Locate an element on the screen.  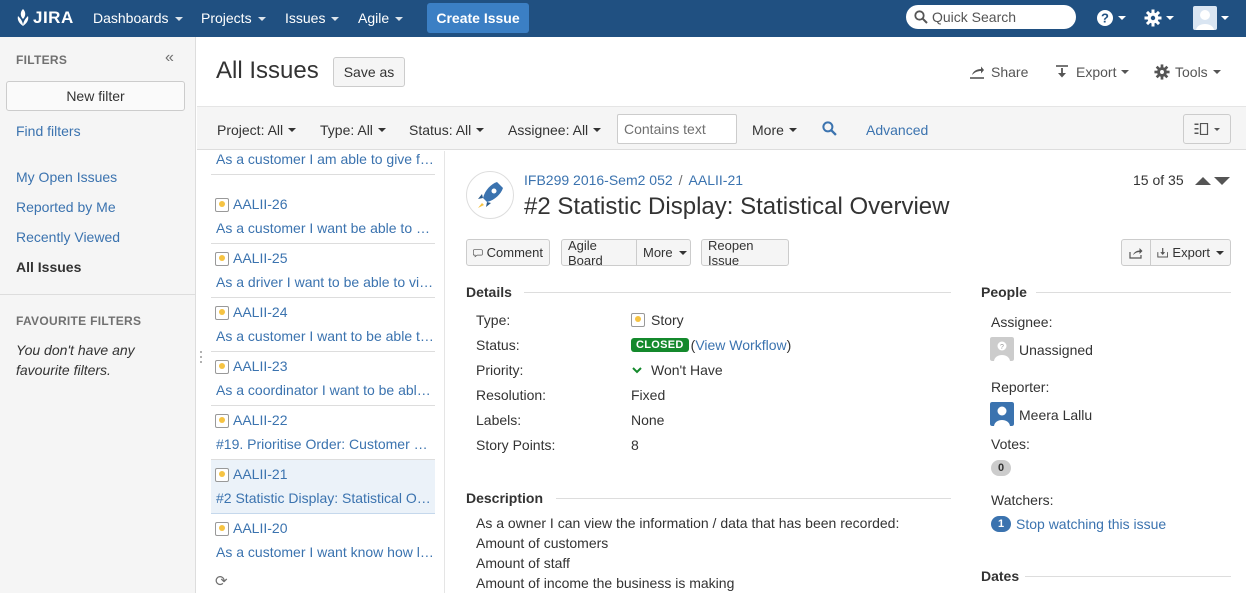
quick-search is located at coordinates (991, 17).